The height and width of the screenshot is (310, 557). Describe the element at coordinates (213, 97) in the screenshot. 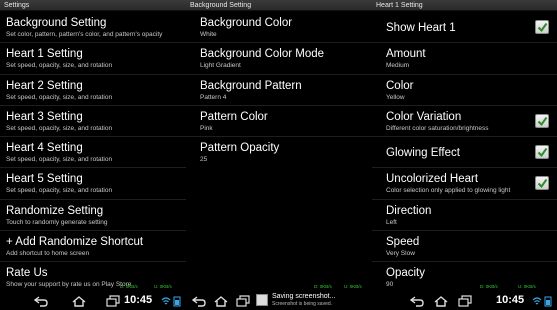

I see `item-subtitle: Pattern 4` at that location.